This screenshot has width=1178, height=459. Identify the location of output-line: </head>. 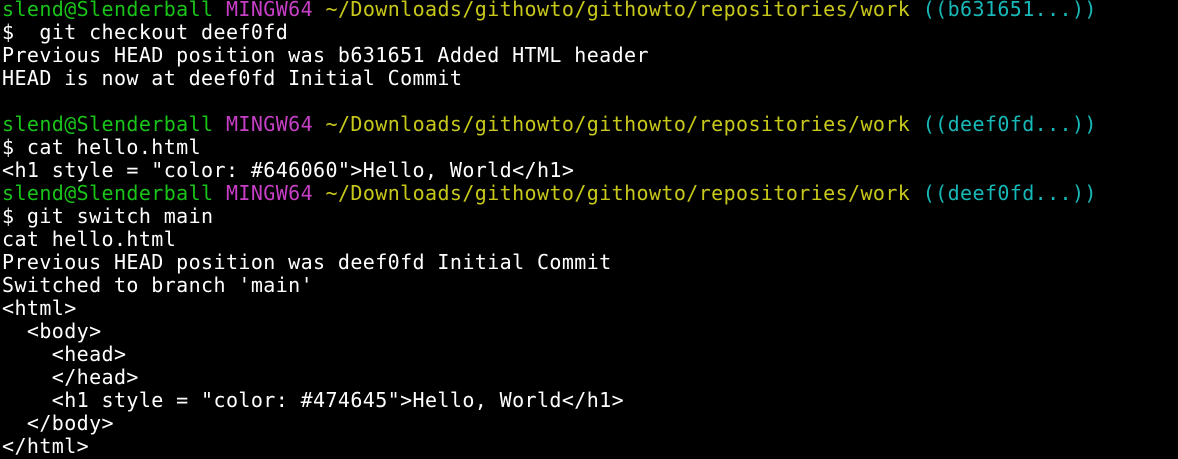
(70, 377).